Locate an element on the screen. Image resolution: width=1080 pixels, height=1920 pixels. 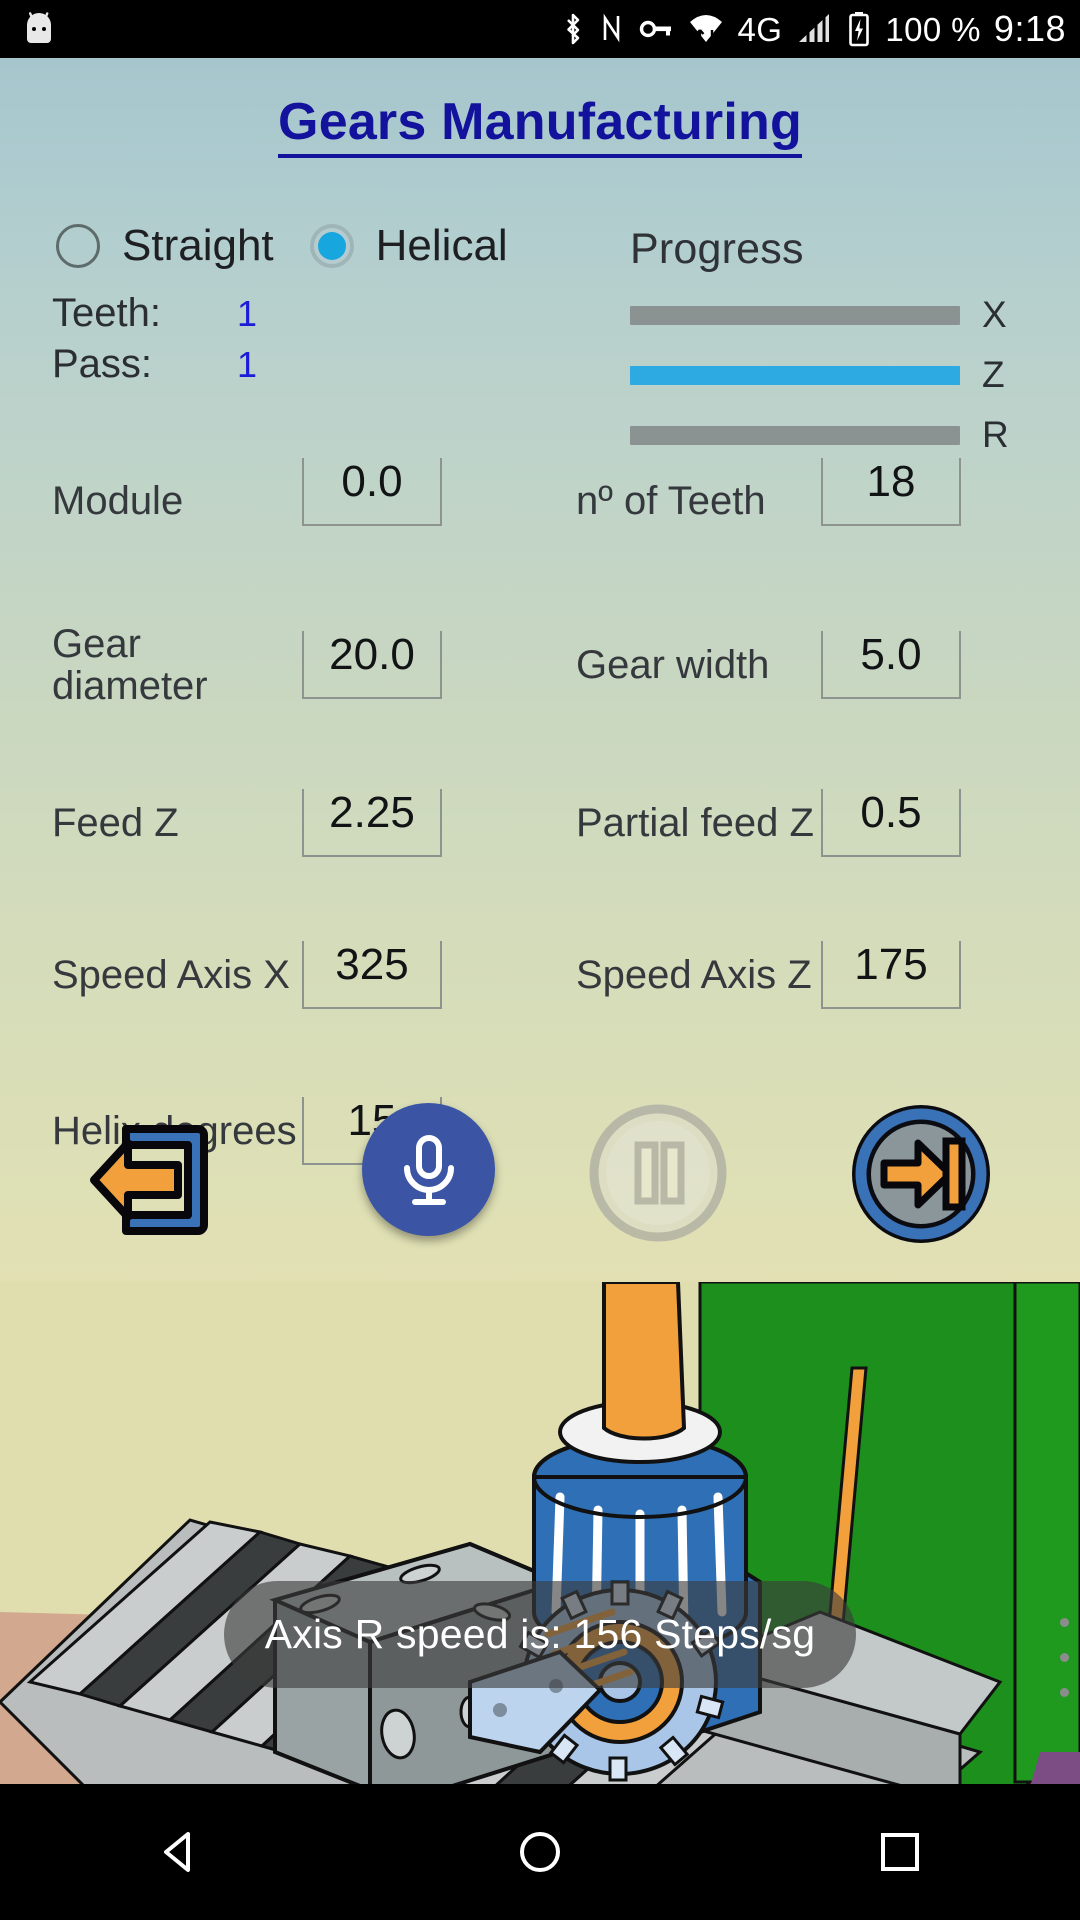
pause-button is located at coordinates (658, 1175).